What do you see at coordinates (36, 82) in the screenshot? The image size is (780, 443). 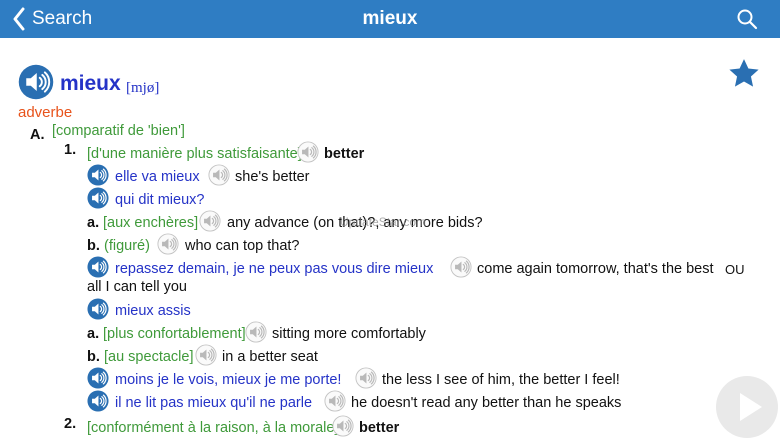 I see `headword-speaker-icon` at bounding box center [36, 82].